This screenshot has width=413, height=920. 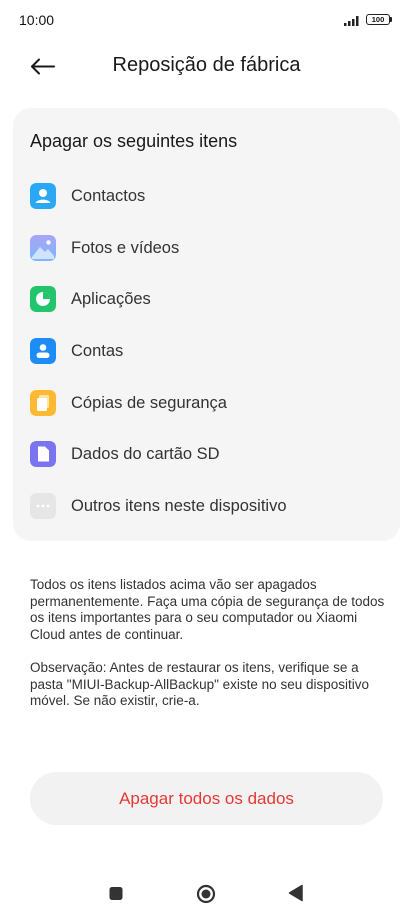 What do you see at coordinates (391, 19) in the screenshot?
I see `battery-tip` at bounding box center [391, 19].